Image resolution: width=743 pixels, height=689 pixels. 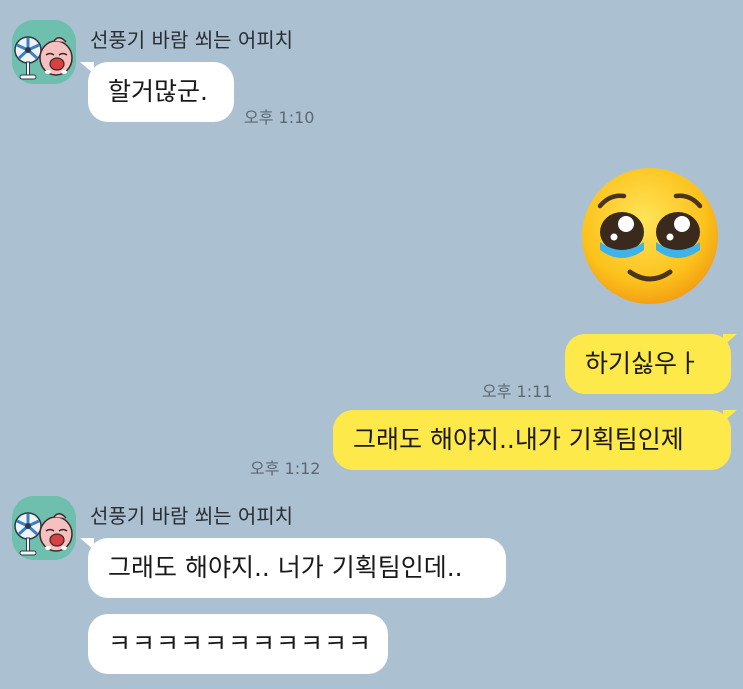 I want to click on incoming-message-bubble: 할거많군., so click(x=161, y=92).